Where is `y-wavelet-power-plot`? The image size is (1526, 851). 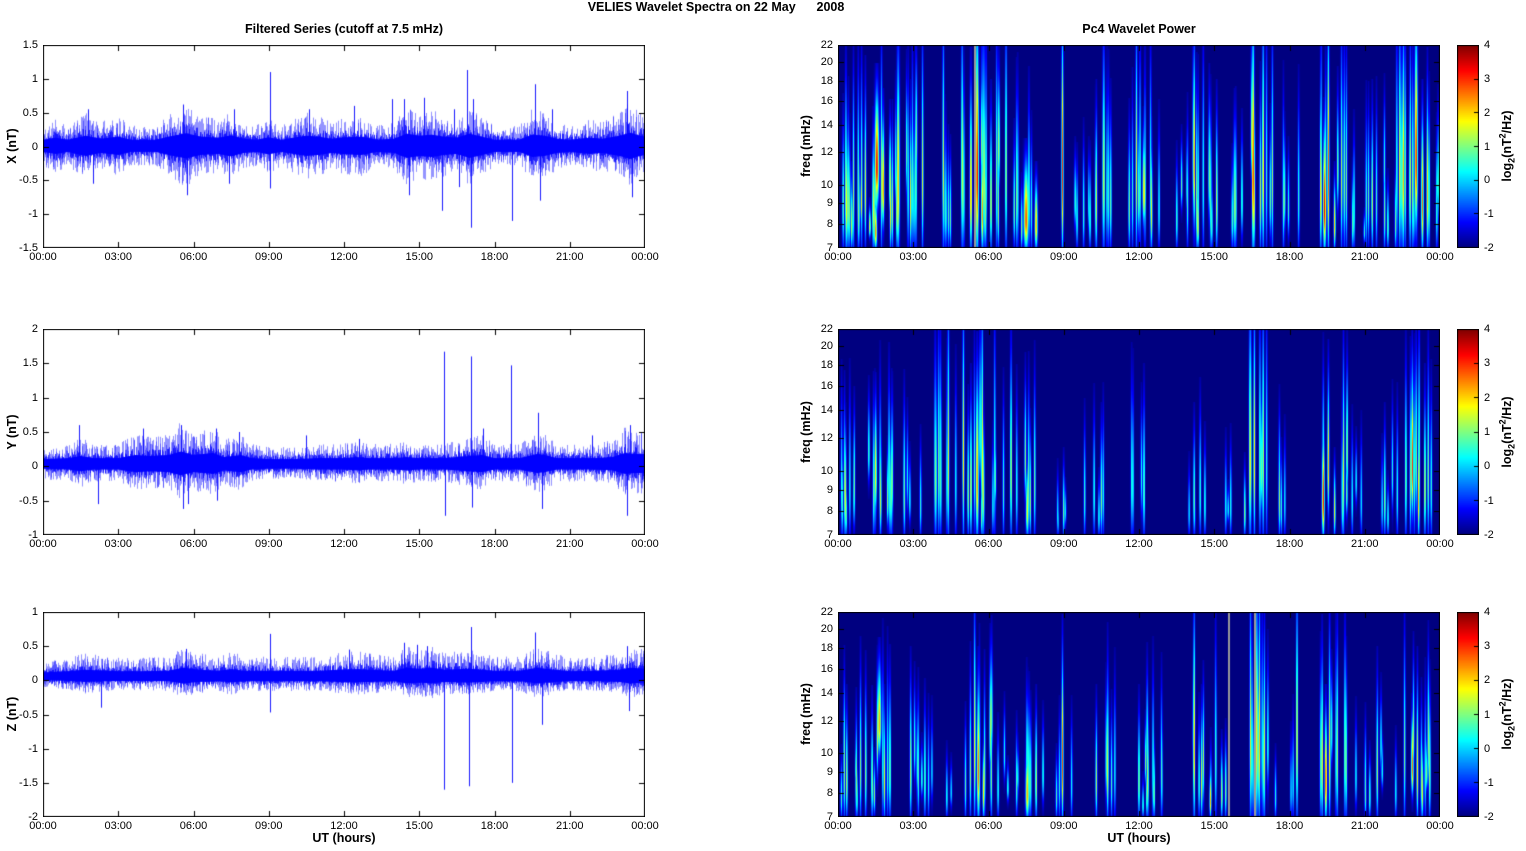
y-wavelet-power-plot is located at coordinates (1139, 432).